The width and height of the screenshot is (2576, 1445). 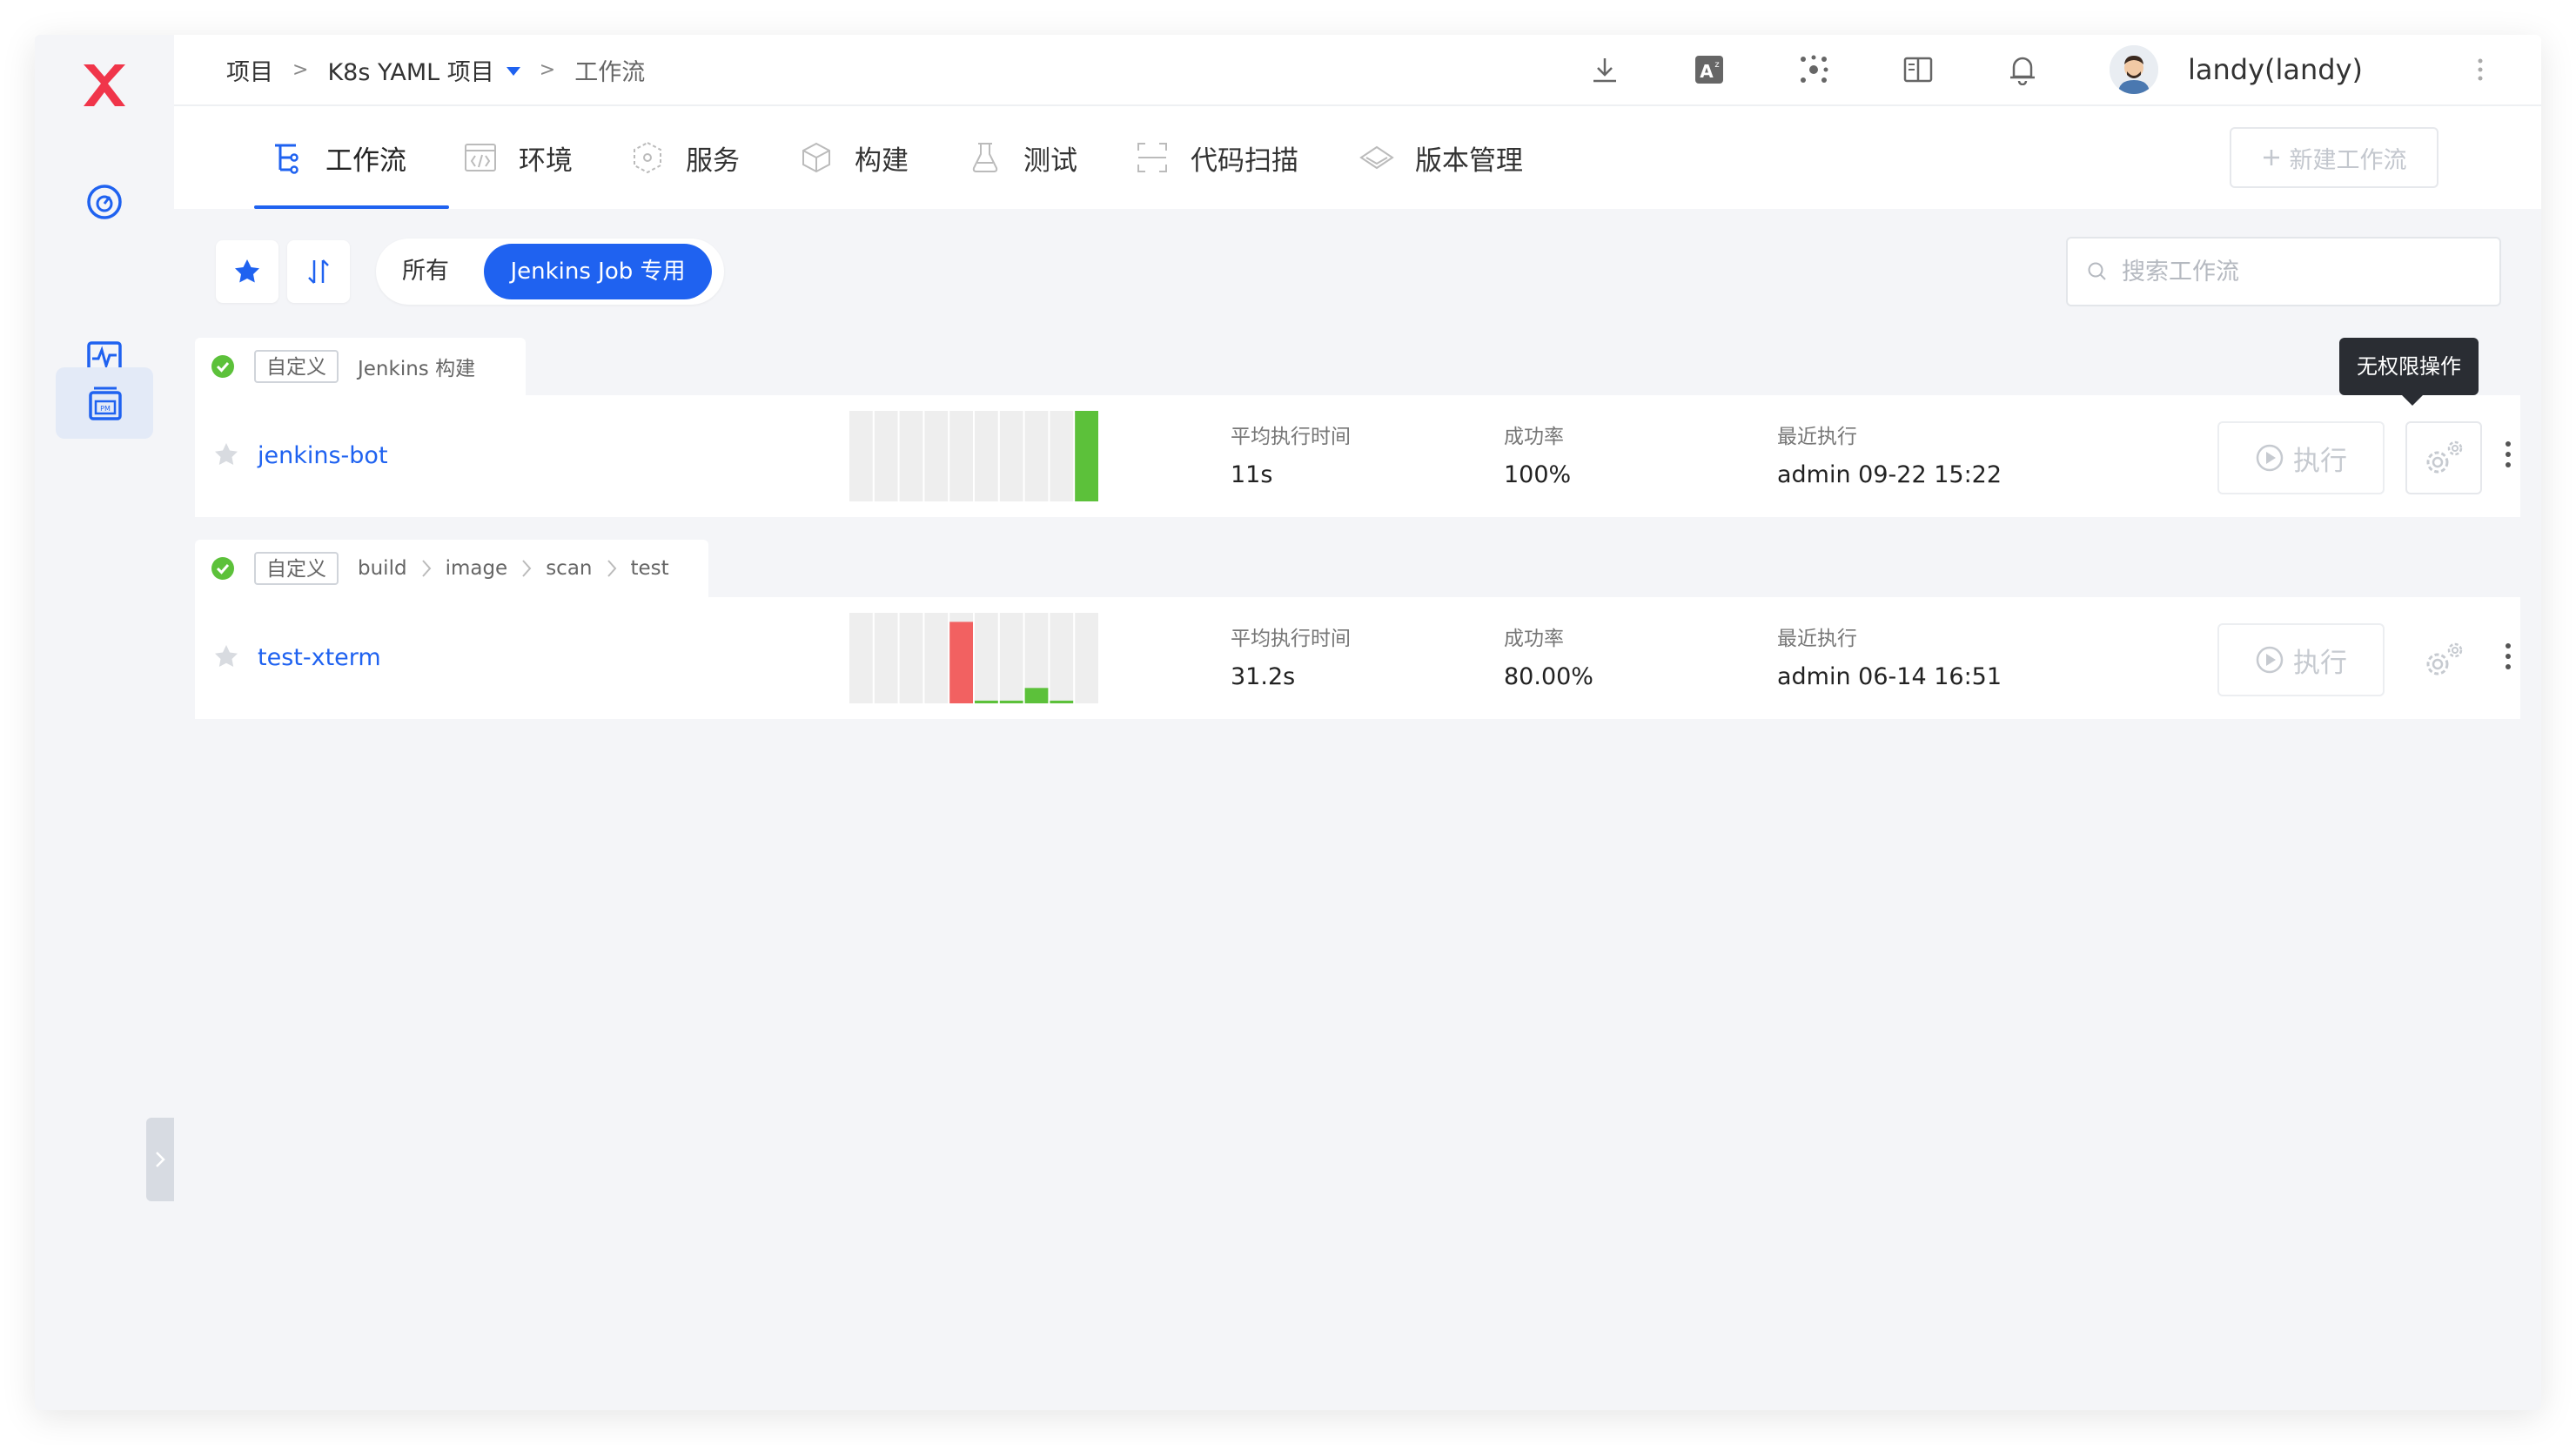 What do you see at coordinates (713, 161) in the screenshot?
I see `tab-label: 服务` at bounding box center [713, 161].